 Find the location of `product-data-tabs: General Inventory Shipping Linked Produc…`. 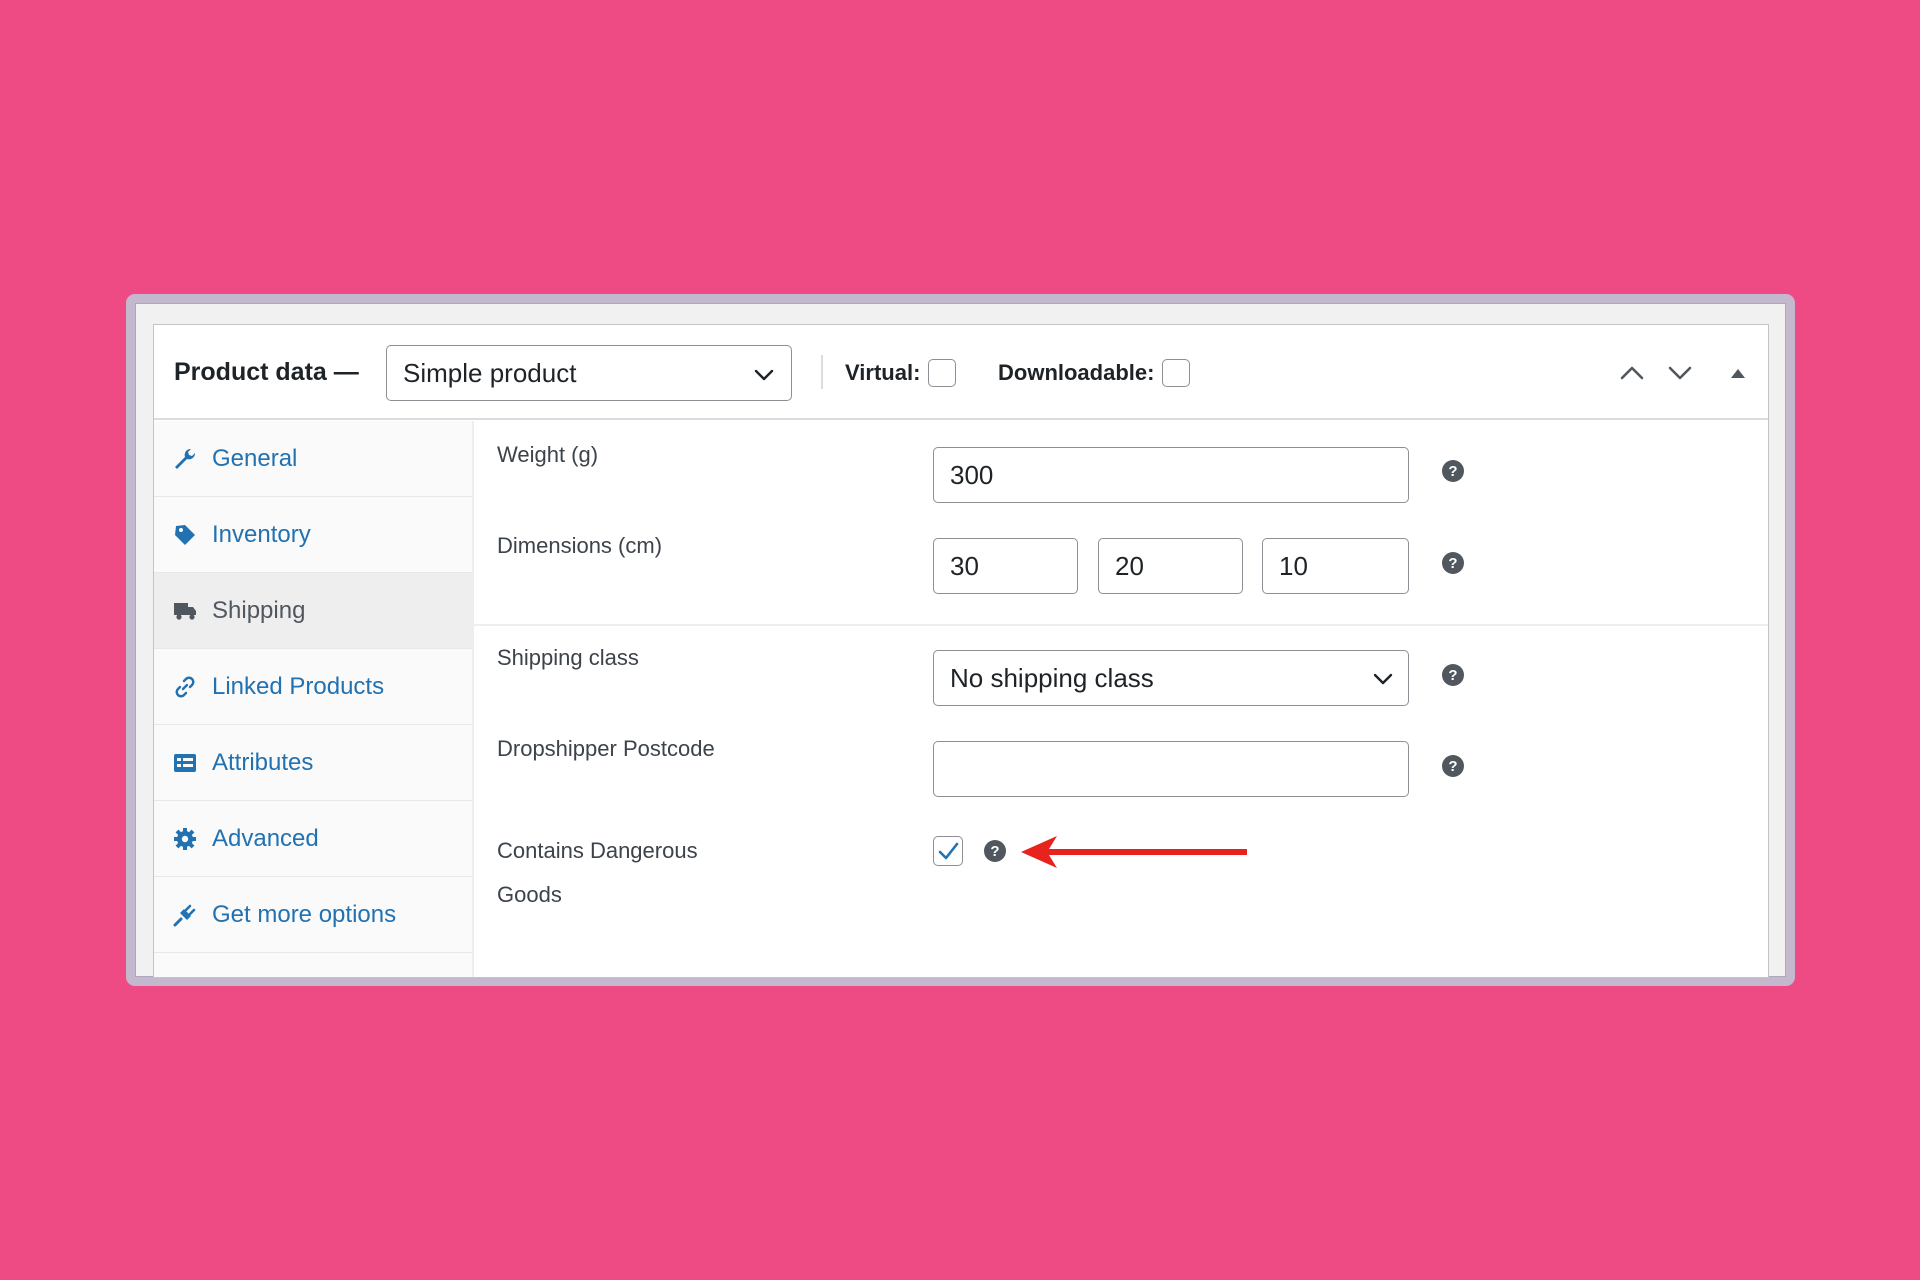

product-data-tabs: General Inventory Shipping Linked Produc… is located at coordinates (314, 699).